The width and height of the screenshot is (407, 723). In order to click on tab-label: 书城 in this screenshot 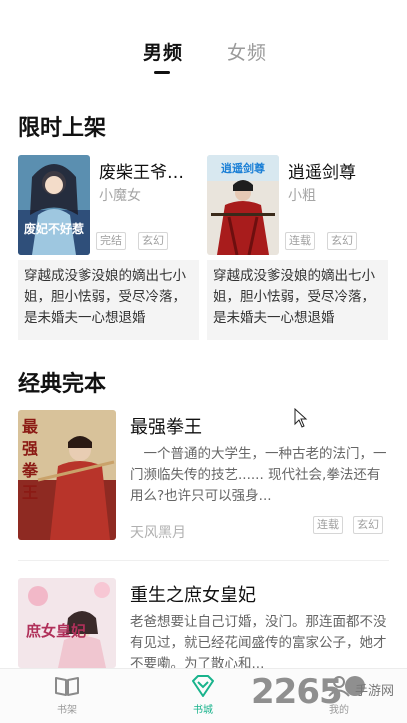, I will do `click(203, 710)`.